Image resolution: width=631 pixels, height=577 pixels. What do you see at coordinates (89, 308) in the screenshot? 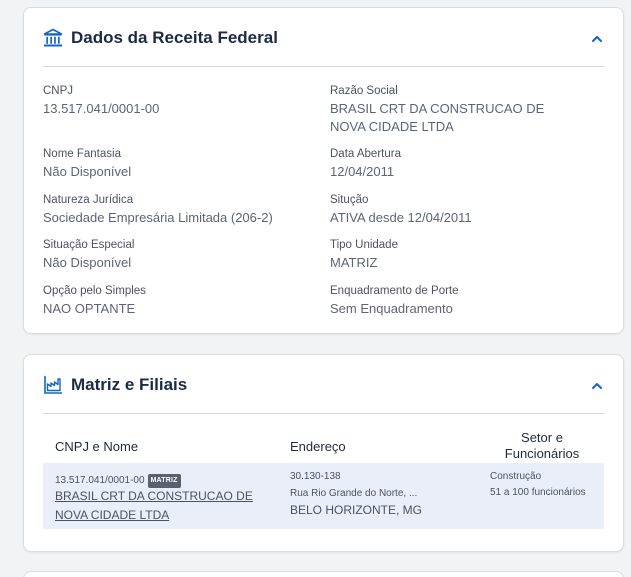
I see `field-value: NAO OPTANTE` at bounding box center [89, 308].